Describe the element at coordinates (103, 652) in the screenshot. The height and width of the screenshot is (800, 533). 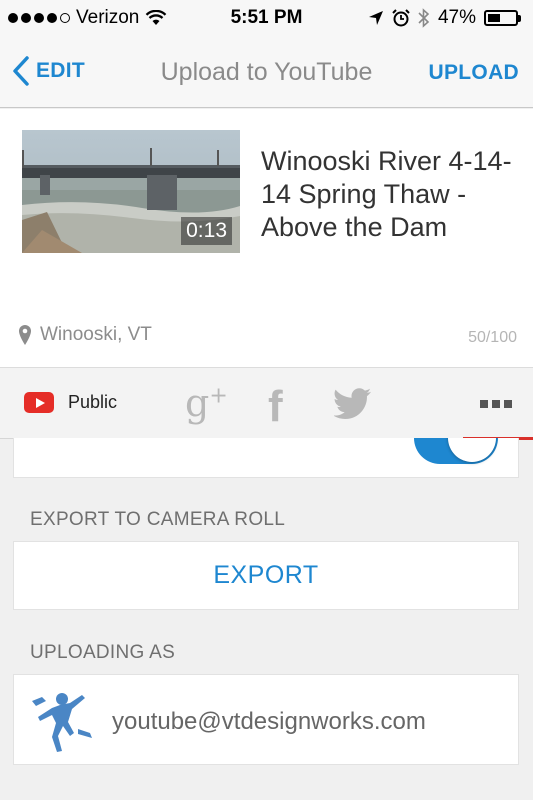
I see `uploading-as-label: UPLOADING AS` at that location.